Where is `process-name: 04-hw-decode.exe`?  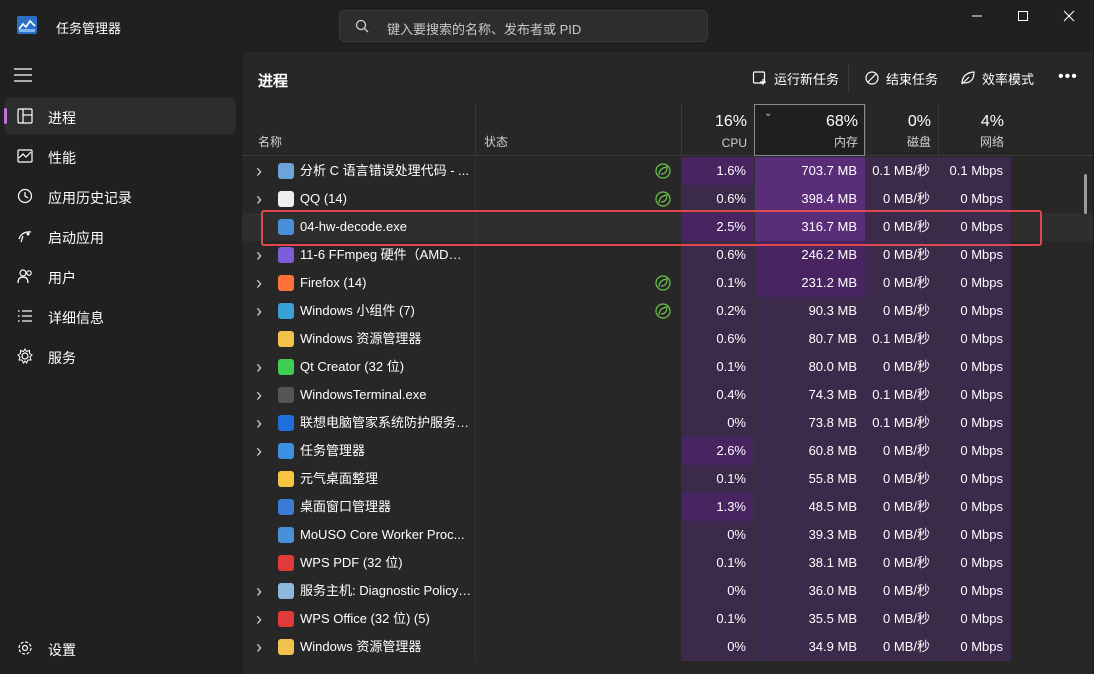 process-name: 04-hw-decode.exe is located at coordinates (353, 226).